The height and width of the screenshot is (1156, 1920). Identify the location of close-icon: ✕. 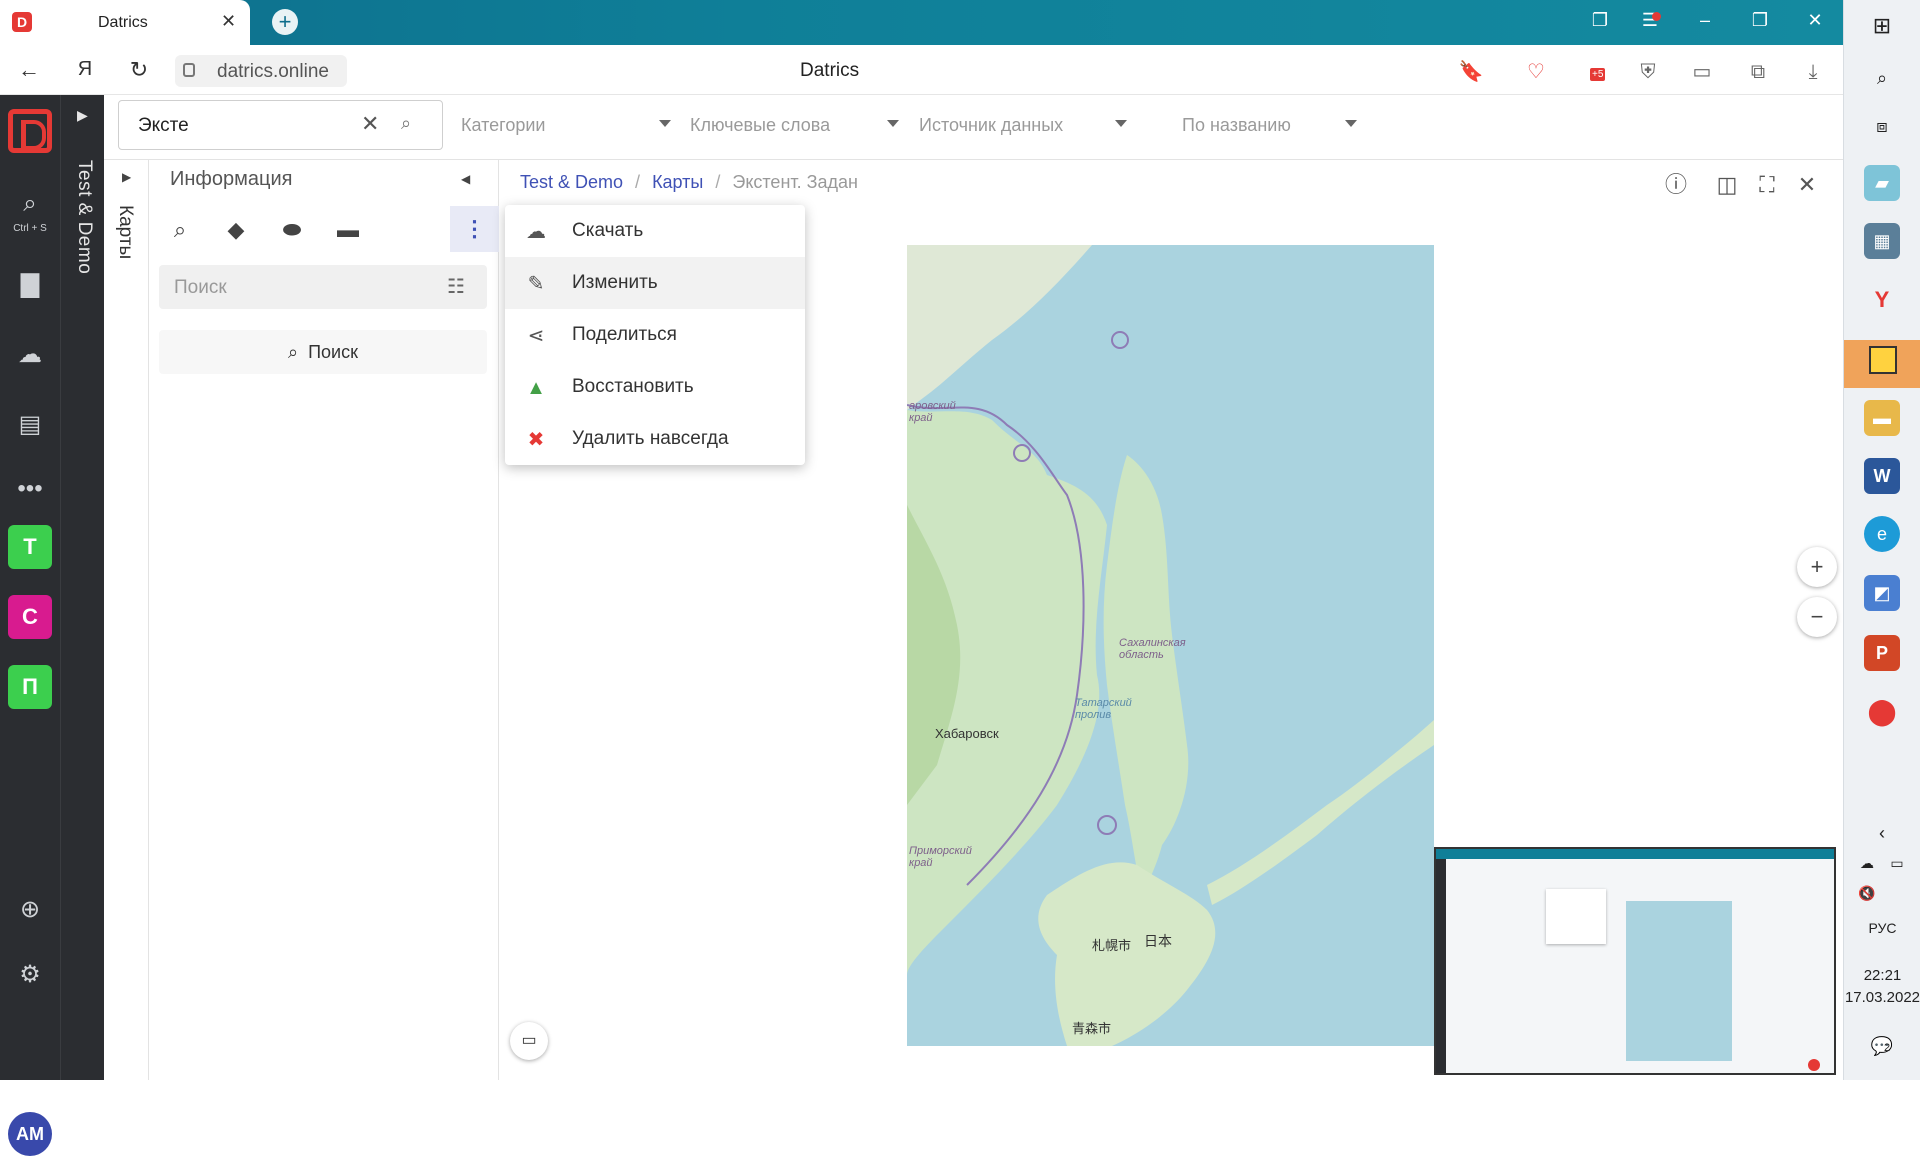
(1807, 185).